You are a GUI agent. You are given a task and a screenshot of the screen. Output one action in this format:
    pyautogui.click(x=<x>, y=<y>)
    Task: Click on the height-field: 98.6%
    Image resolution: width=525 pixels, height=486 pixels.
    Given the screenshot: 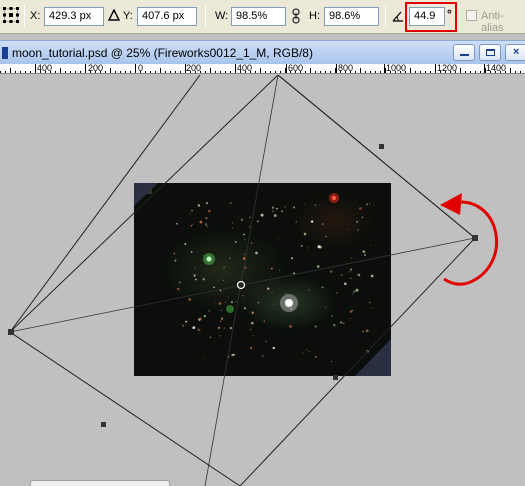 What is the action you would take?
    pyautogui.click(x=351, y=16)
    